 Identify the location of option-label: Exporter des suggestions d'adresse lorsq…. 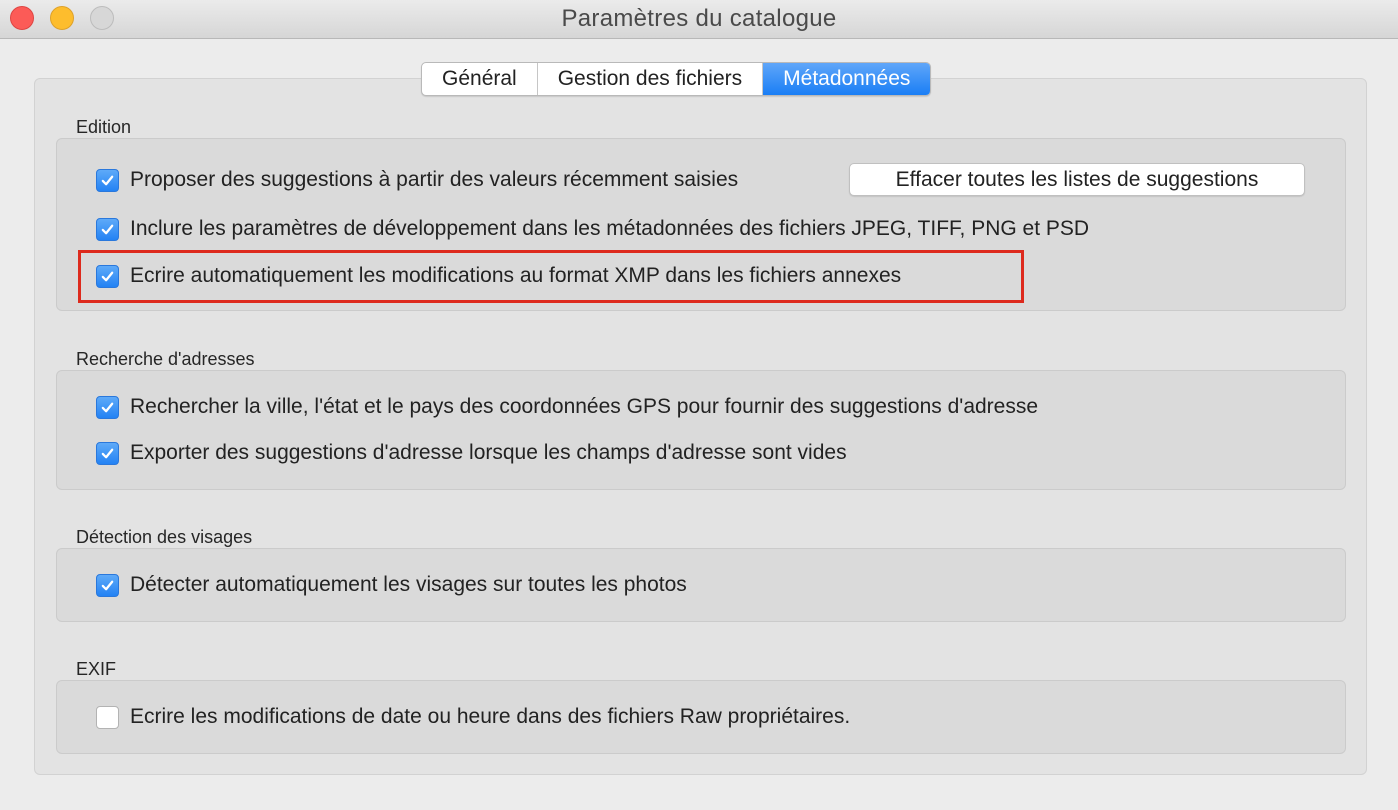
(488, 452).